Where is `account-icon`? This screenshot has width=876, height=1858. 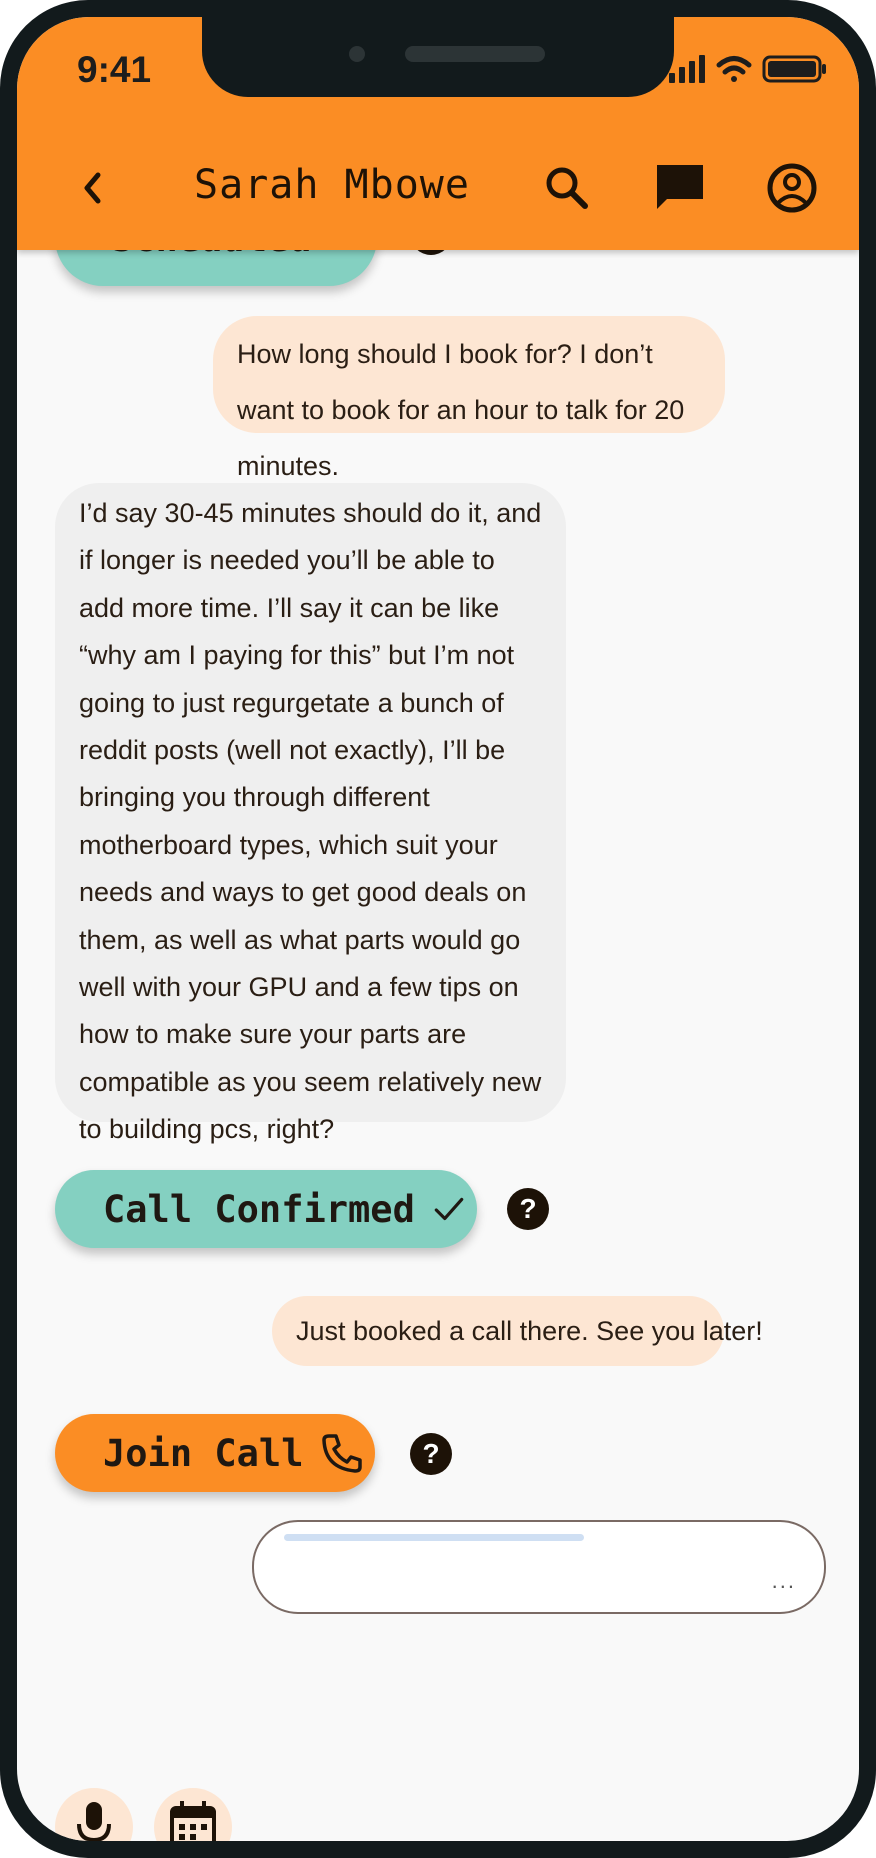
account-icon is located at coordinates (792, 188).